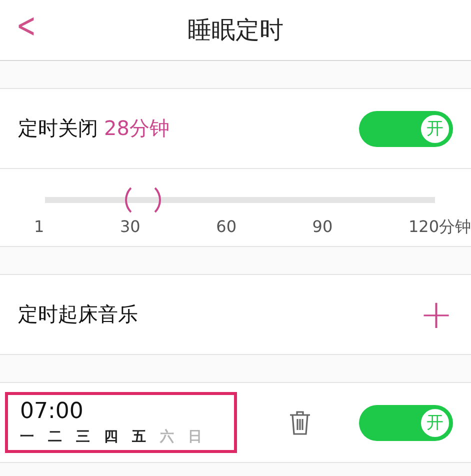  What do you see at coordinates (167, 437) in the screenshot?
I see `weekday-label: 六` at bounding box center [167, 437].